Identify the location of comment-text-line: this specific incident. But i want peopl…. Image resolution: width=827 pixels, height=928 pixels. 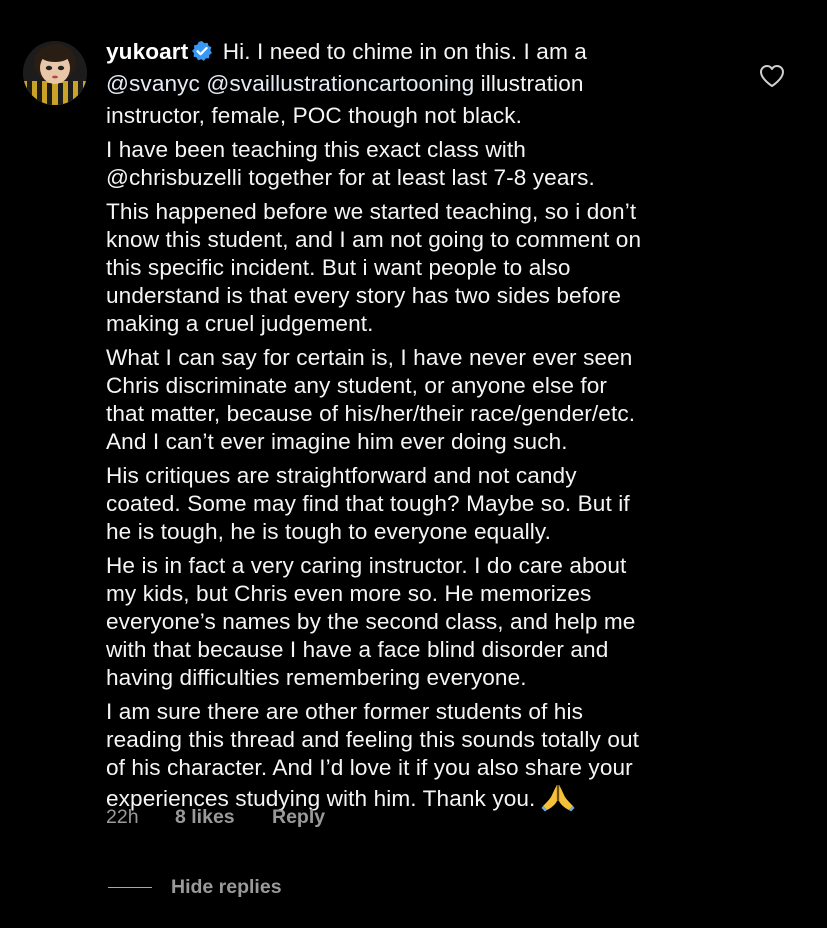
(338, 267).